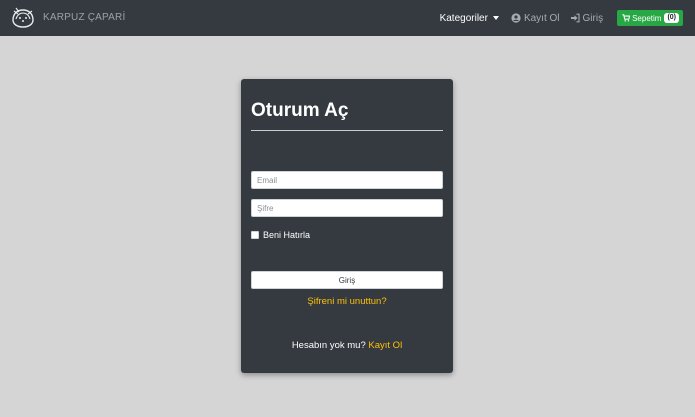 Image resolution: width=695 pixels, height=417 pixels. I want to click on categories-label: Kategoriler, so click(463, 18).